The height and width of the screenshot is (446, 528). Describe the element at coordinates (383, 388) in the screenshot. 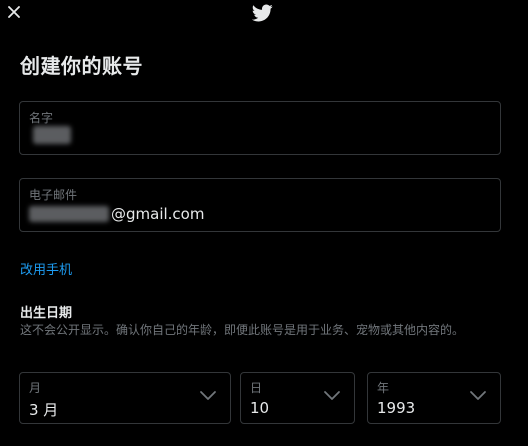

I see `year-label: 年` at that location.